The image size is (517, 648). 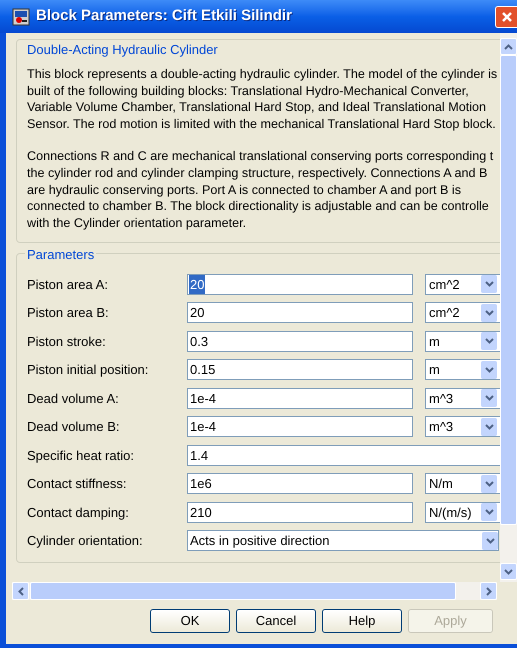 I want to click on description-text: Connections R and C are mechanical translational conserving ports corresponding t the cylinder rod and cylinder clamping structure, respectively. Connections A and B are hydraulic conserving ports. Port A is connected to chamber A and port B is connected to chamber B. The block directionality is adjustable and can be controlle with the Cylinder orientation parameter., so click(x=260, y=190).